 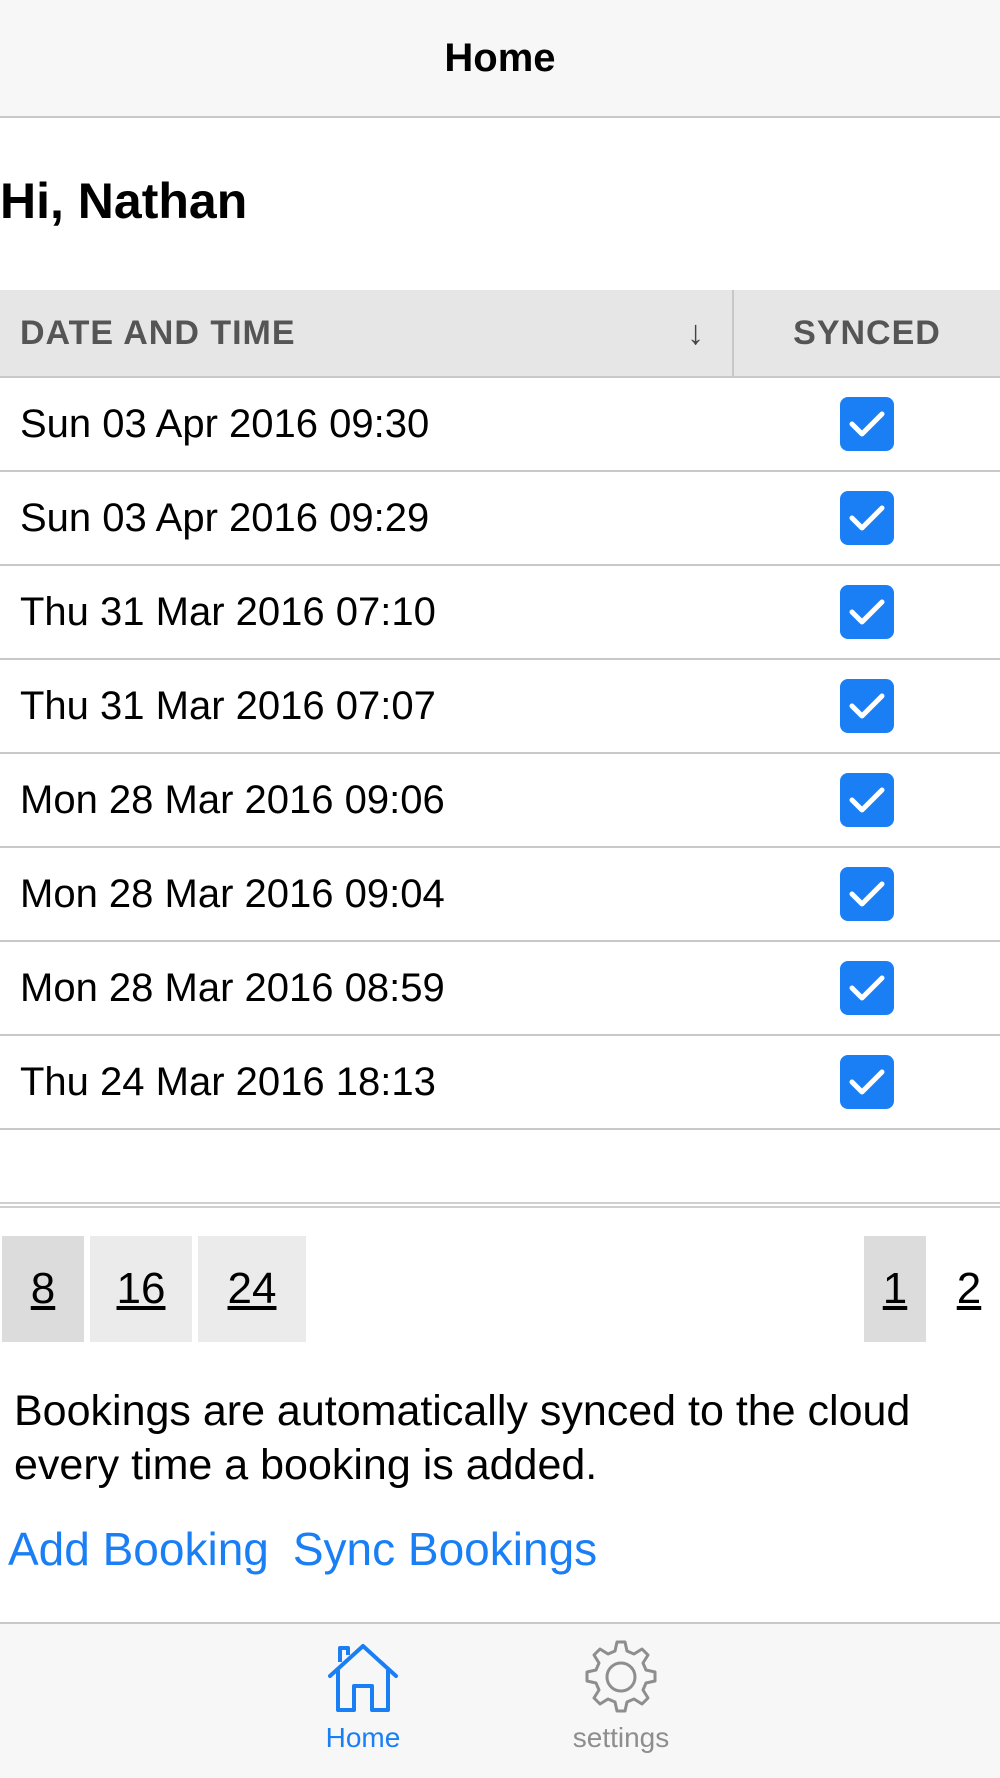 What do you see at coordinates (225, 517) in the screenshot?
I see `booking-date: Sun 03 Apr 2016 09:29` at bounding box center [225, 517].